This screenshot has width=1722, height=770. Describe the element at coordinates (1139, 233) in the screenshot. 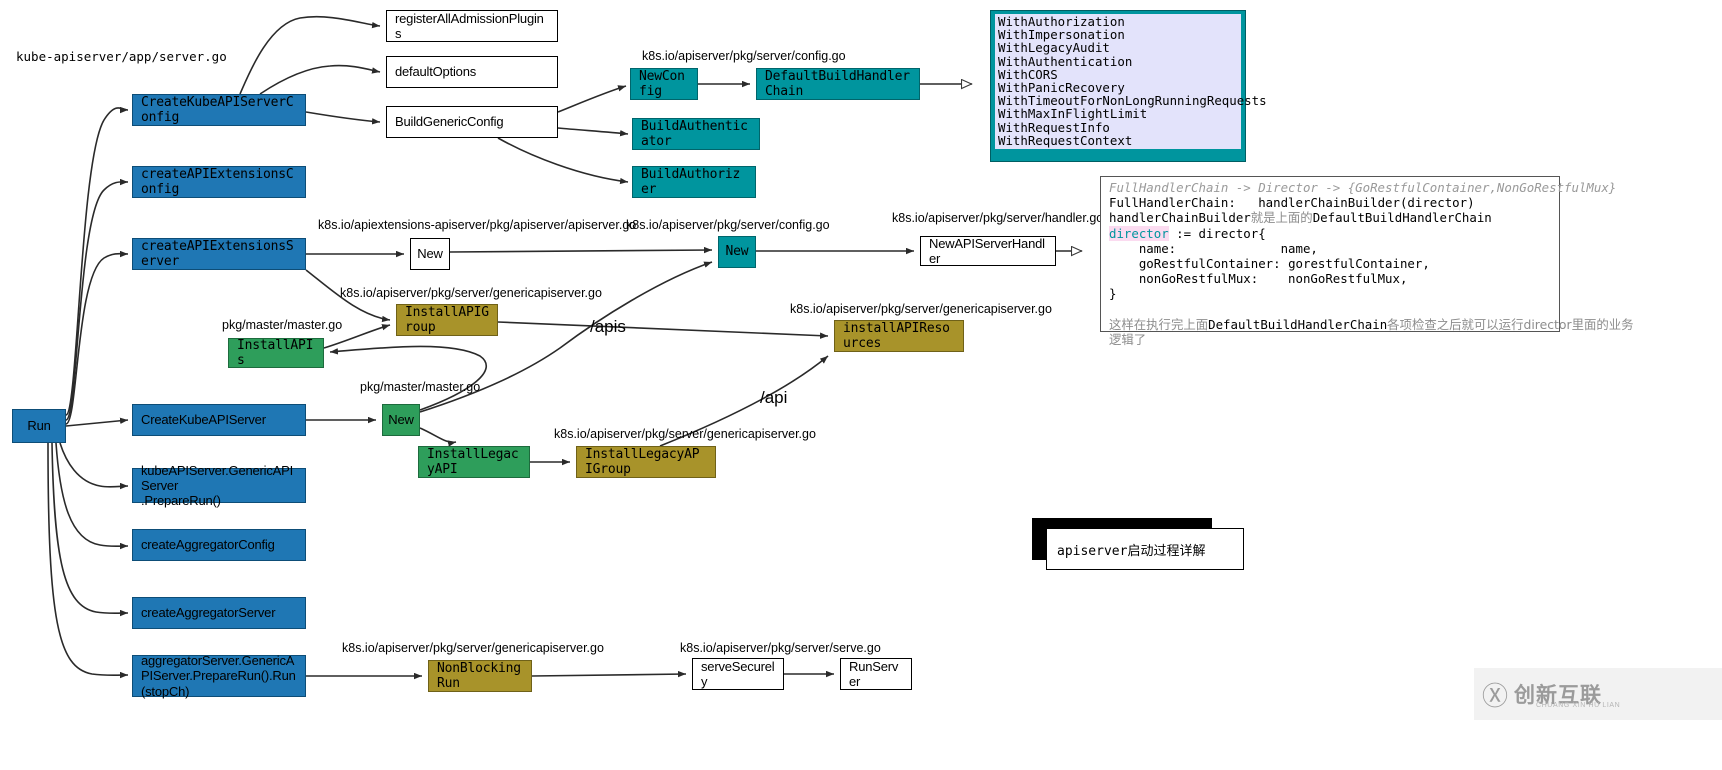

I see `code-line-4-keyword: director` at that location.